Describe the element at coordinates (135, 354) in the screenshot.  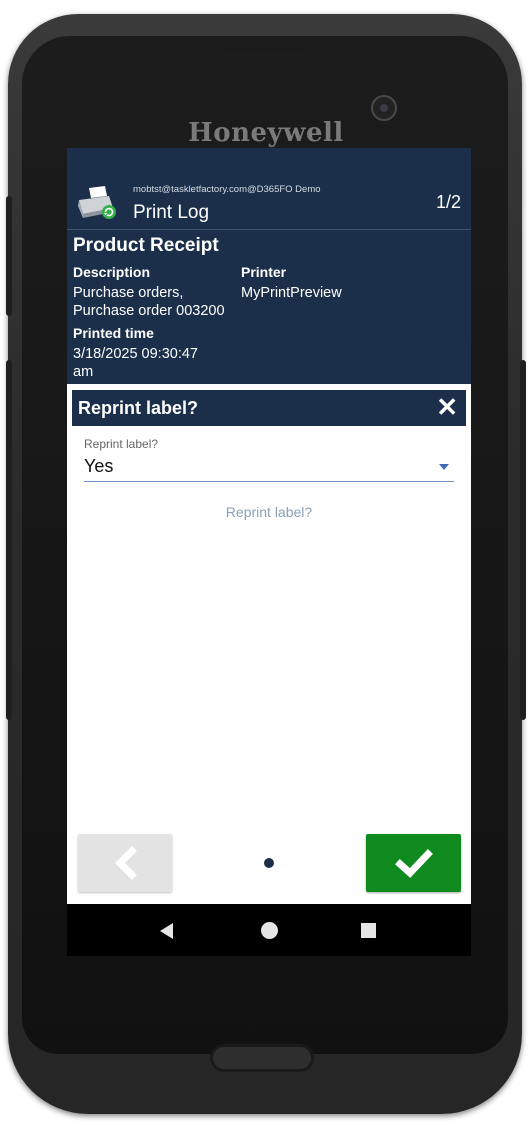
I see `printed-time-value-line1: 3/18/2025 09:30:47` at that location.